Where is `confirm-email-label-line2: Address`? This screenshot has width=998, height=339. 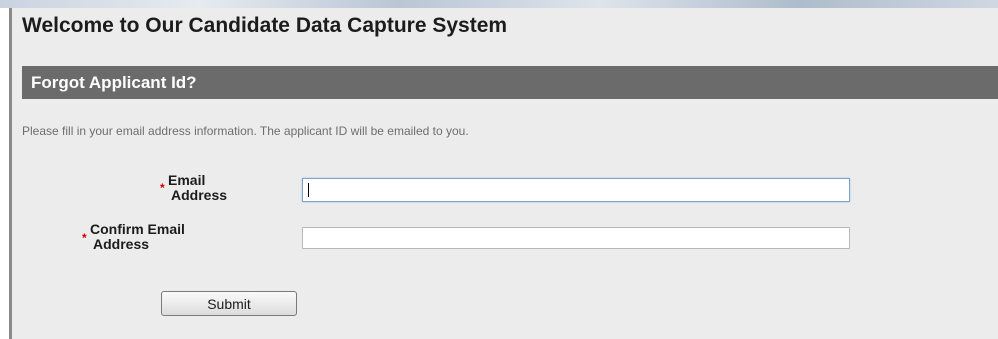 confirm-email-label-line2: Address is located at coordinates (121, 244).